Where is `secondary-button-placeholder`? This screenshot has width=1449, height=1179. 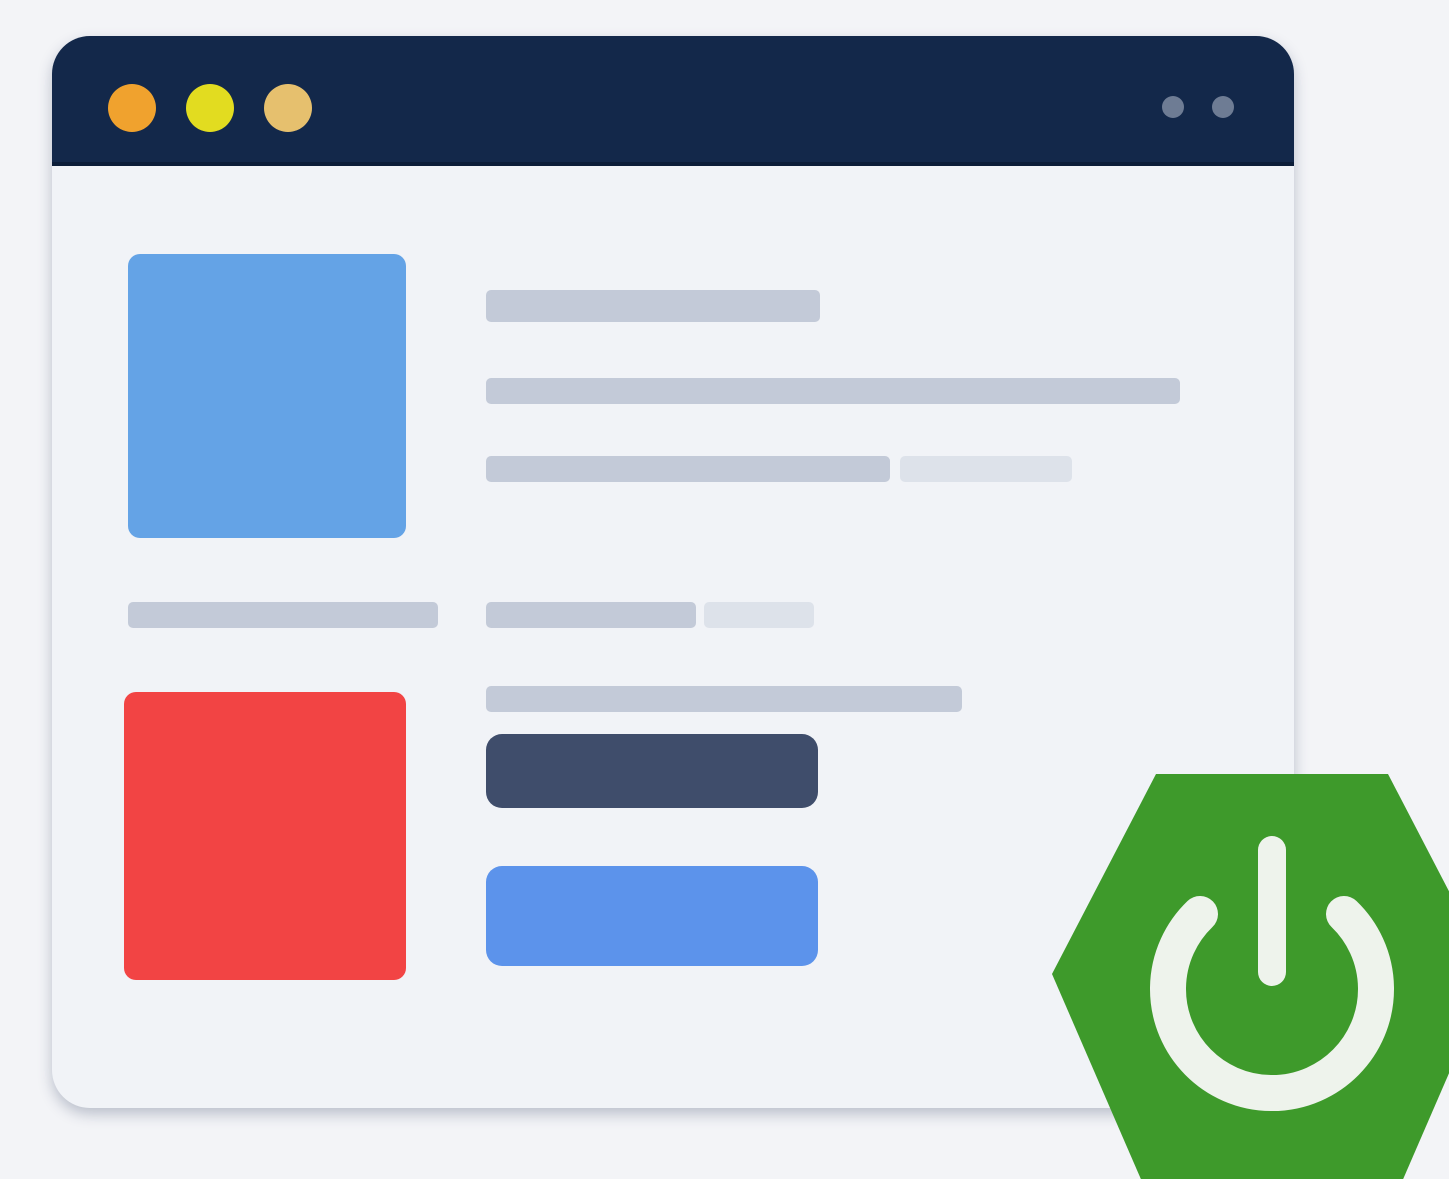
secondary-button-placeholder is located at coordinates (652, 916).